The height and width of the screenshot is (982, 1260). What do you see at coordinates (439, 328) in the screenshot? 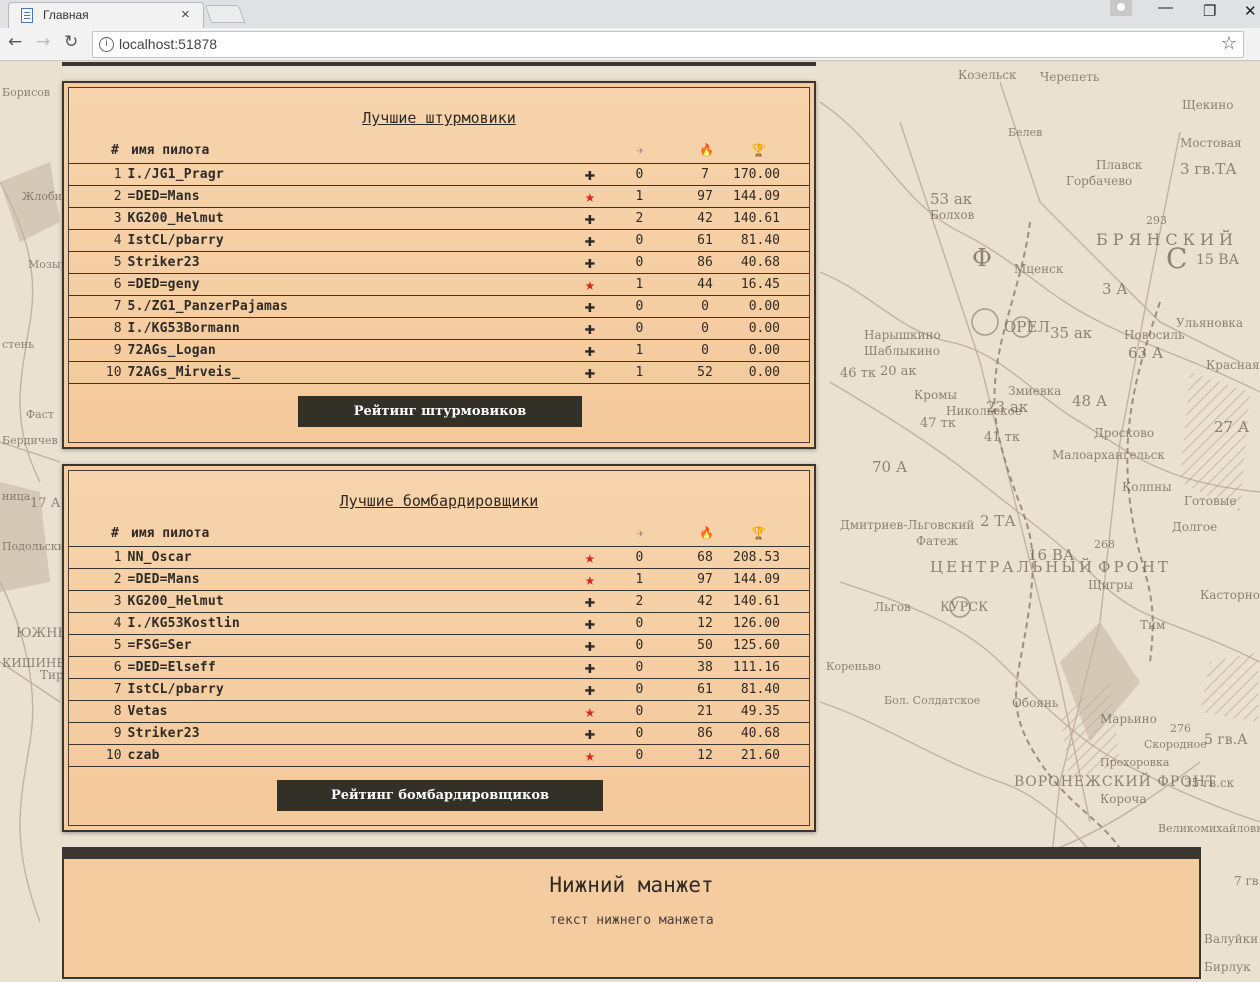
I see `table-row: 8 I./KG53Bormann ✚ 0 0 0.00` at bounding box center [439, 328].